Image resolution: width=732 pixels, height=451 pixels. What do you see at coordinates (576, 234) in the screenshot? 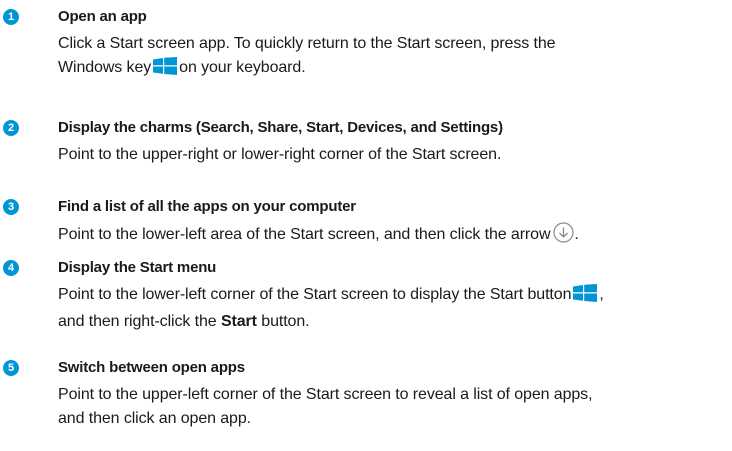
I see `step-text: .` at bounding box center [576, 234].